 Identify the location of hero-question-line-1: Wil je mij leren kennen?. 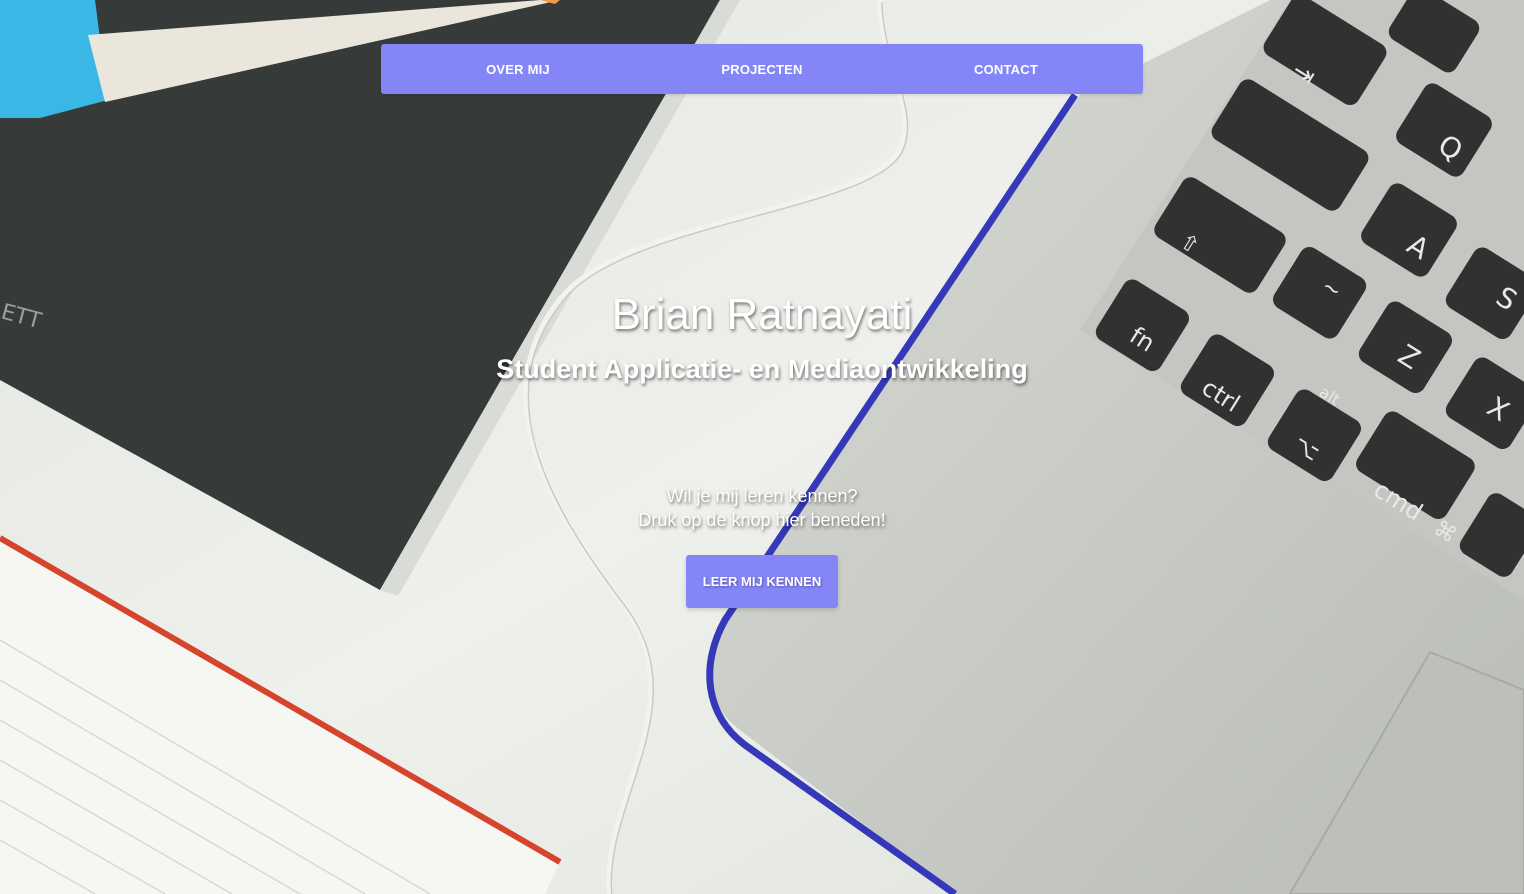
(762, 496).